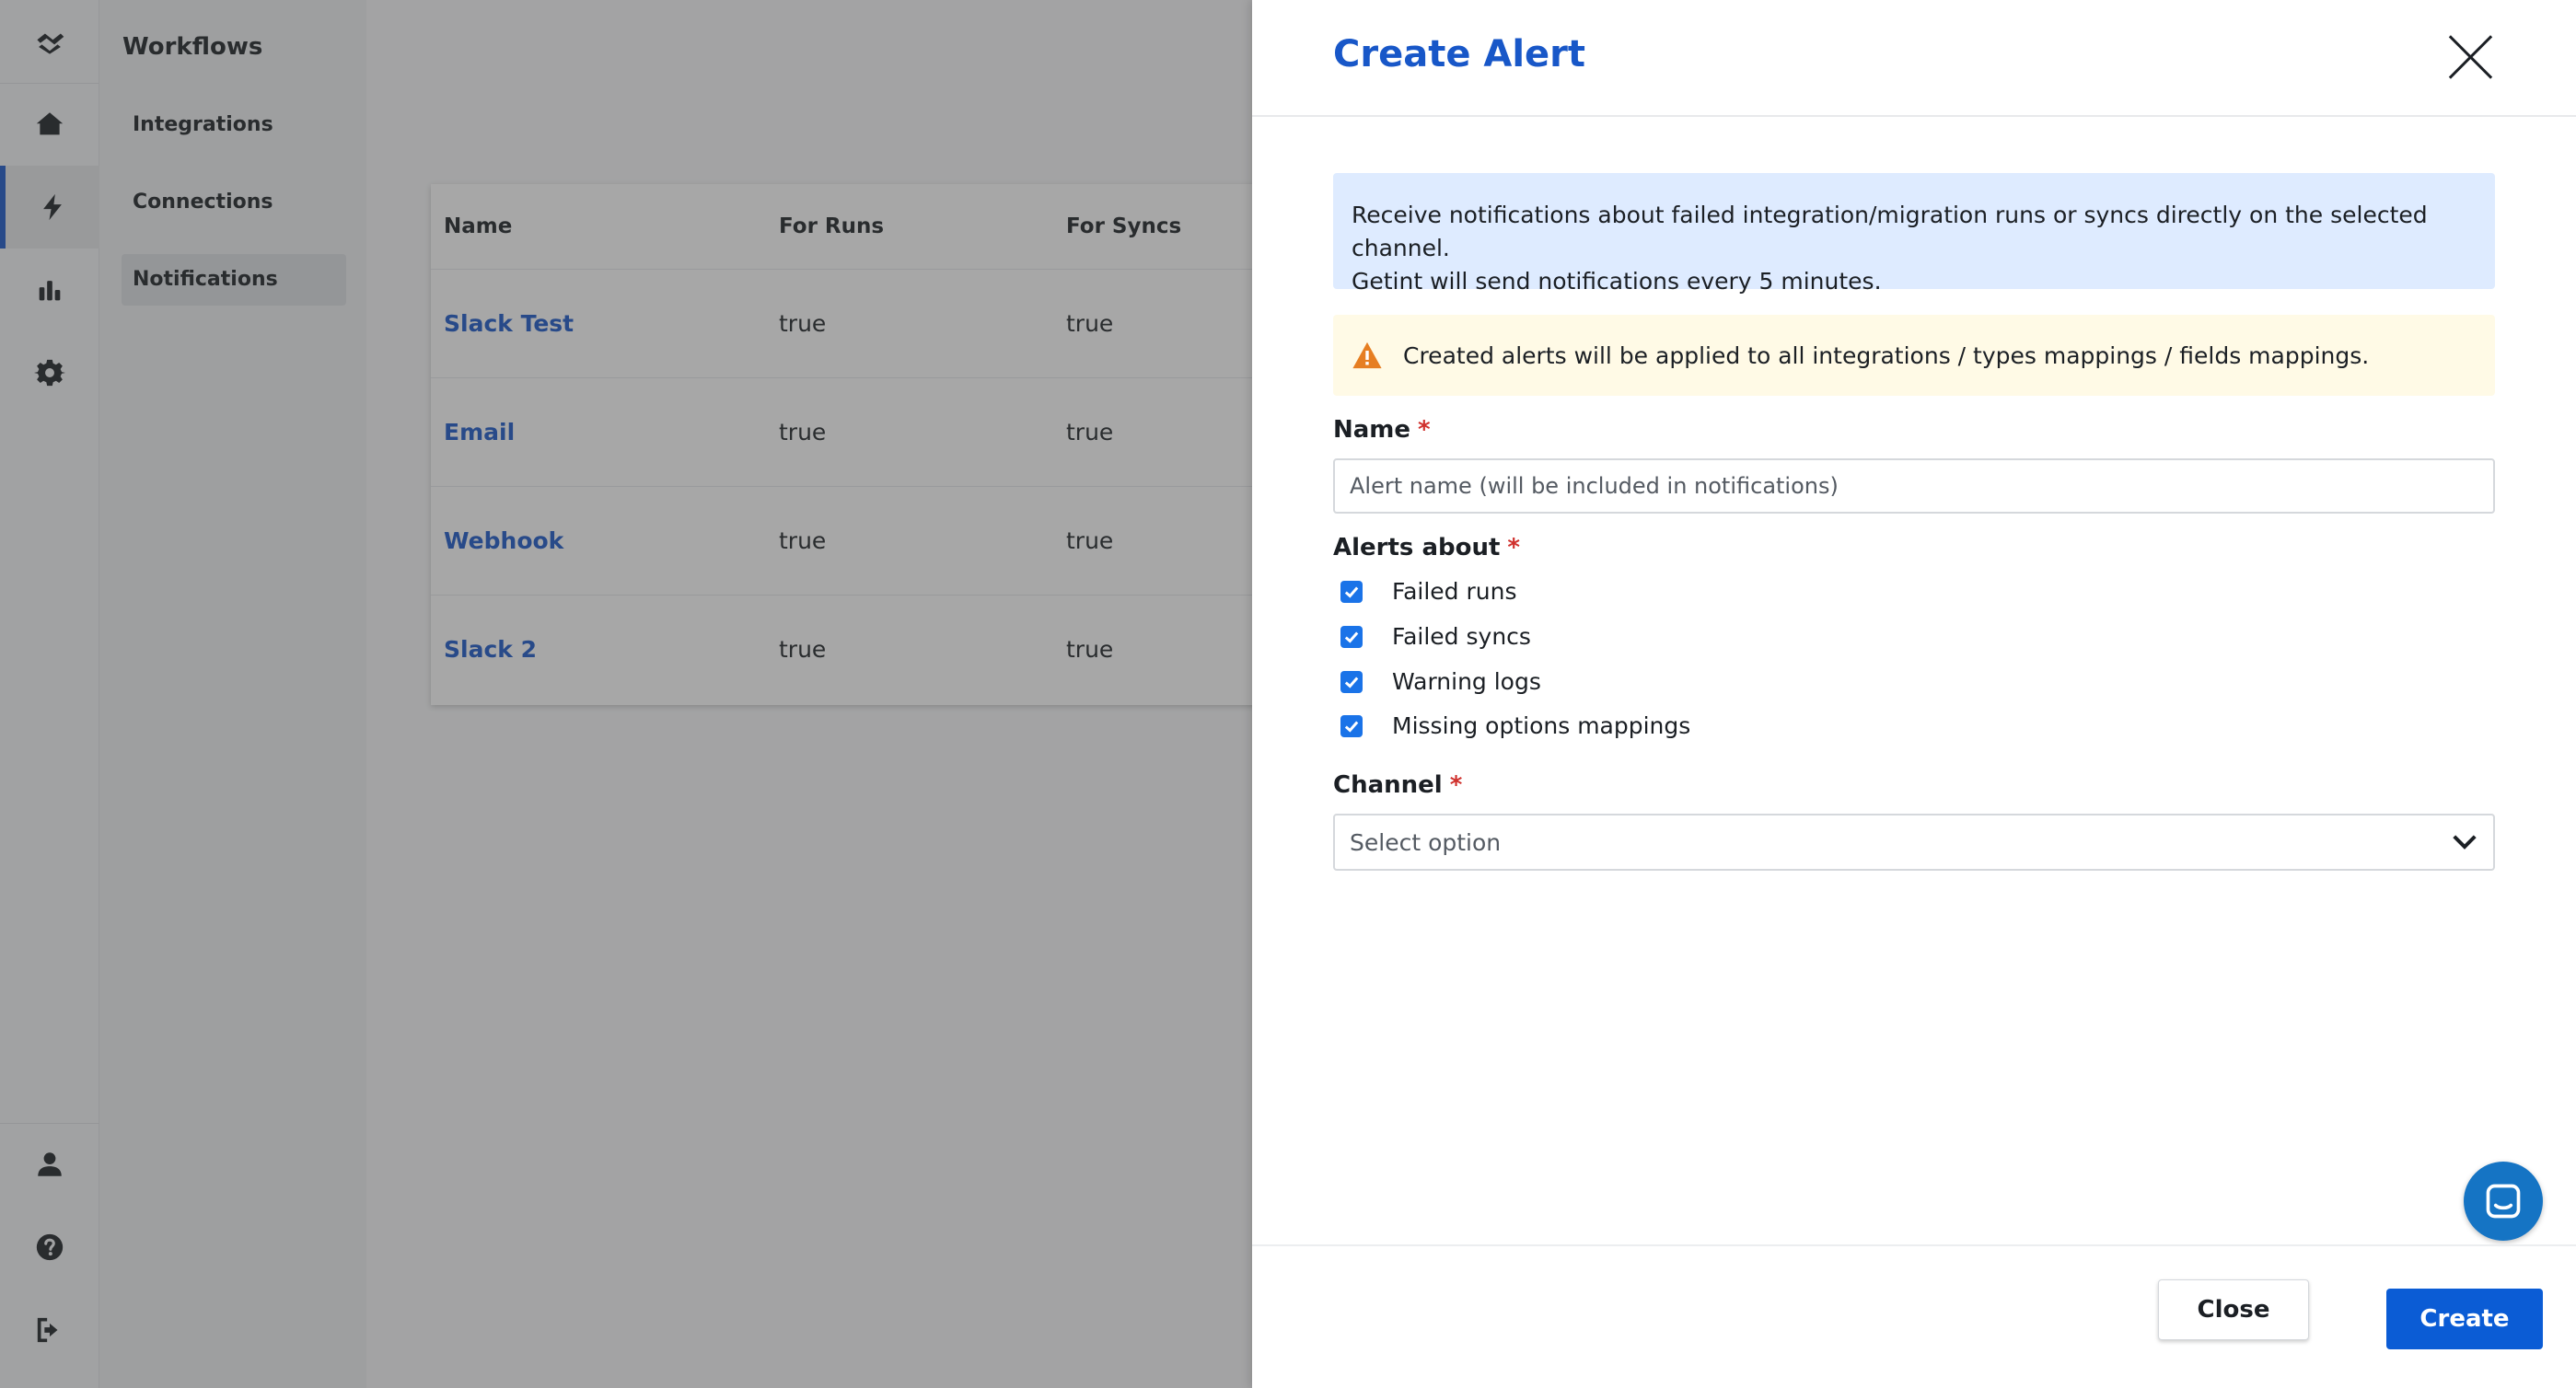 The image size is (2576, 1388). Describe the element at coordinates (1466, 681) in the screenshot. I see `checkbox-label: Warning logs` at that location.